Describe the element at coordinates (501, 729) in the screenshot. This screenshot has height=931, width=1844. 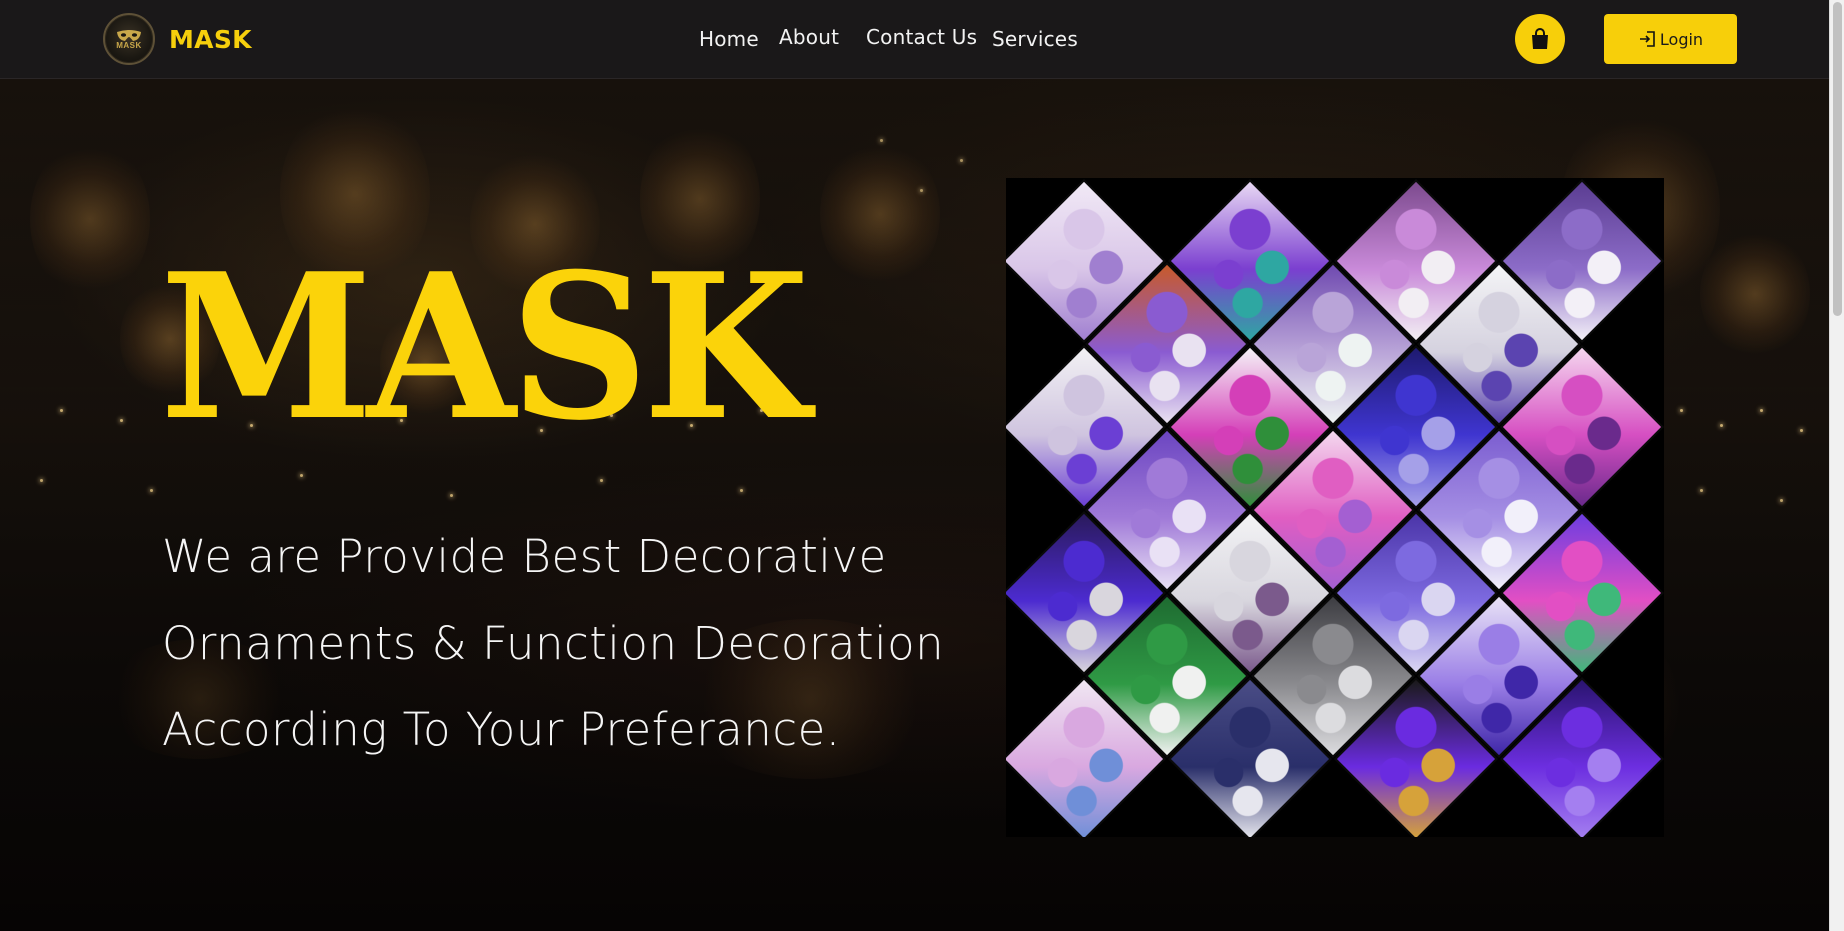
I see `hero-tagline-line-3: According To Your Preferance.` at that location.